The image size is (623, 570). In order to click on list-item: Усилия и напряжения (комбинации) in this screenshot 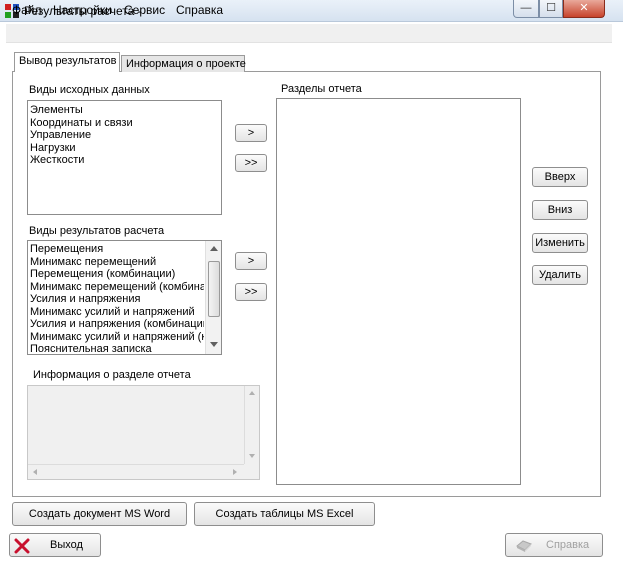, I will do `click(117, 324)`.